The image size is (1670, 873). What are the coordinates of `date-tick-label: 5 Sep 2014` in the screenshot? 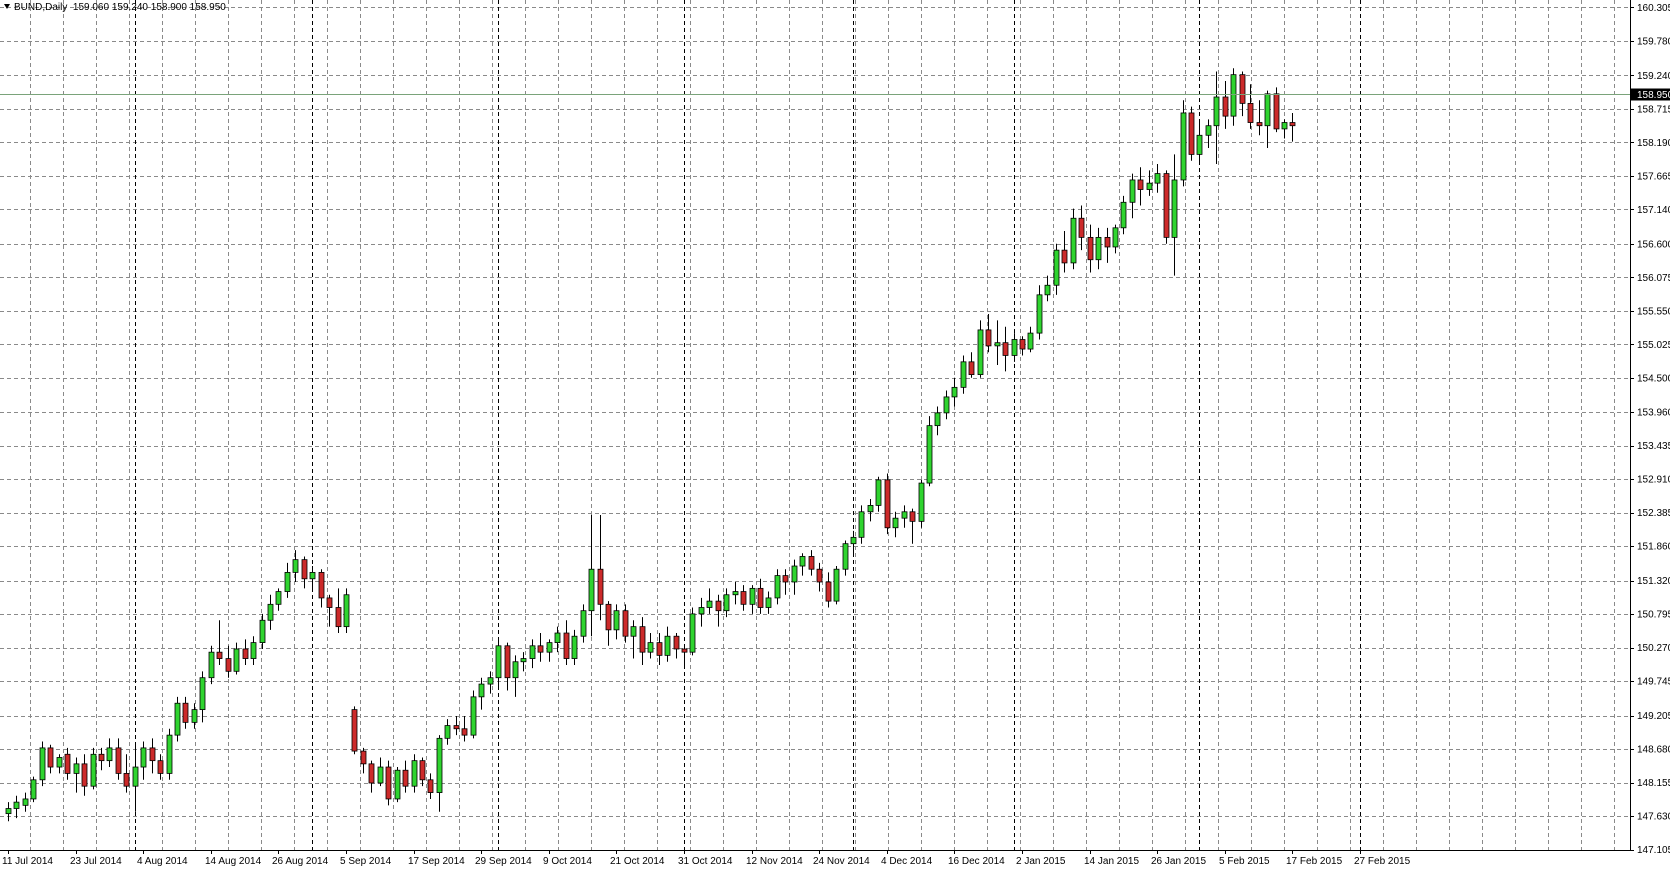 It's located at (366, 861).